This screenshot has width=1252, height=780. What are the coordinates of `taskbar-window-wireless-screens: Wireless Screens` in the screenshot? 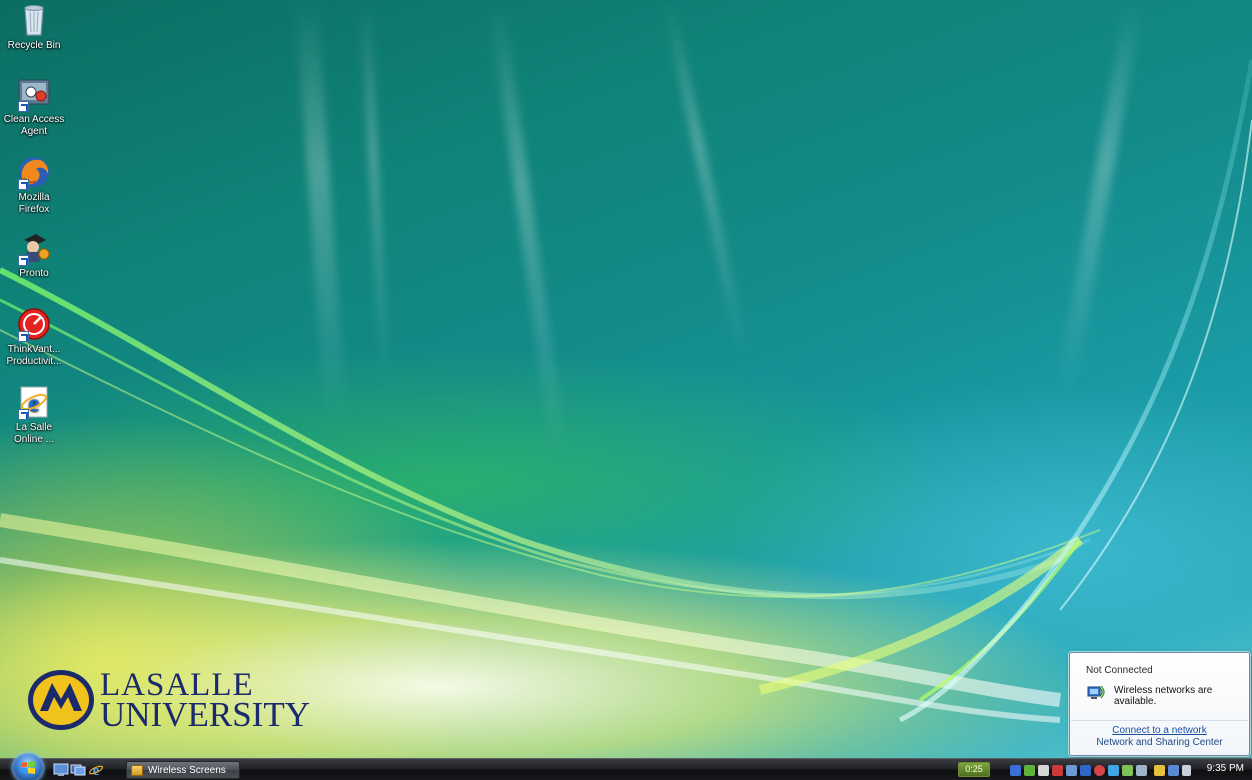 It's located at (183, 770).